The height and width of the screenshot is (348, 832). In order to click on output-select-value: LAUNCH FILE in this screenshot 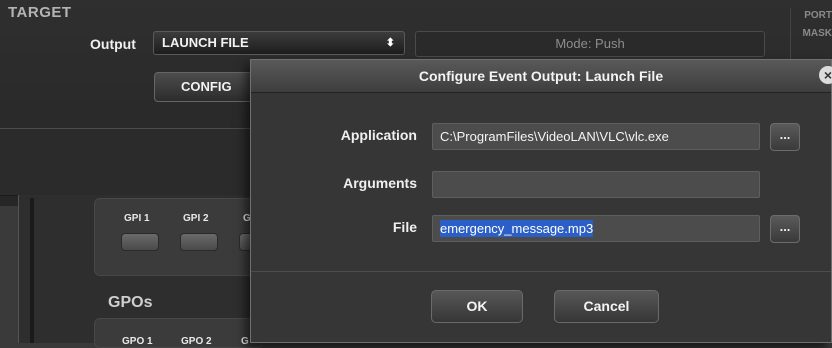, I will do `click(205, 42)`.